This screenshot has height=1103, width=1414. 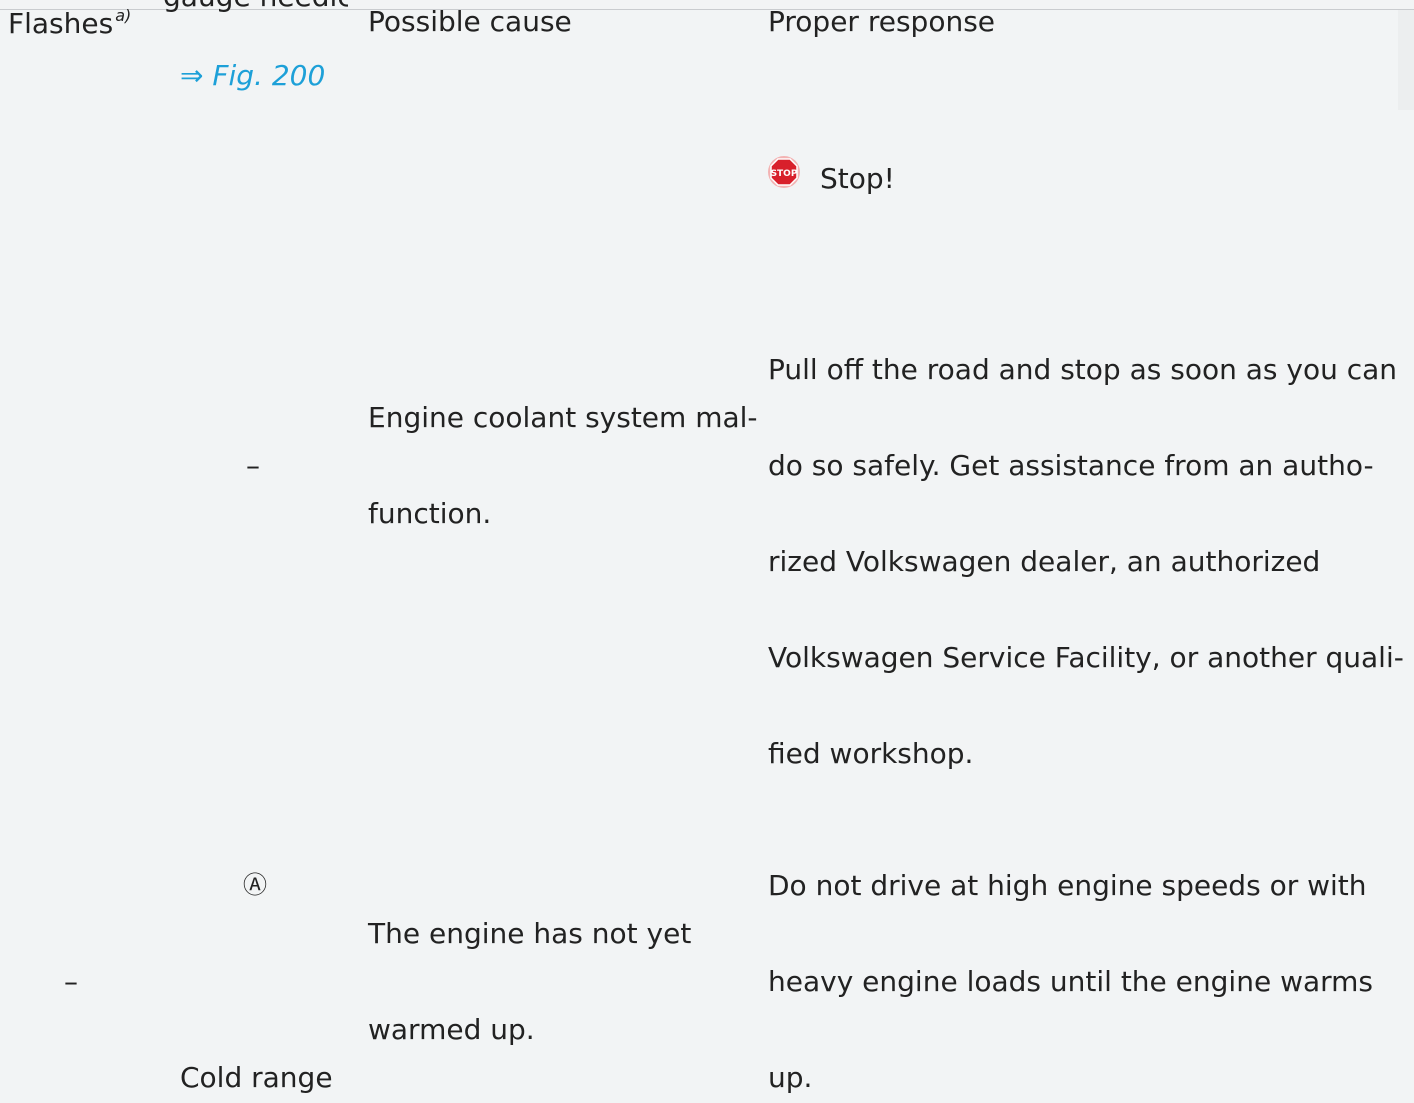 What do you see at coordinates (857, 178) in the screenshot?
I see `response-title-stop: Stop!` at bounding box center [857, 178].